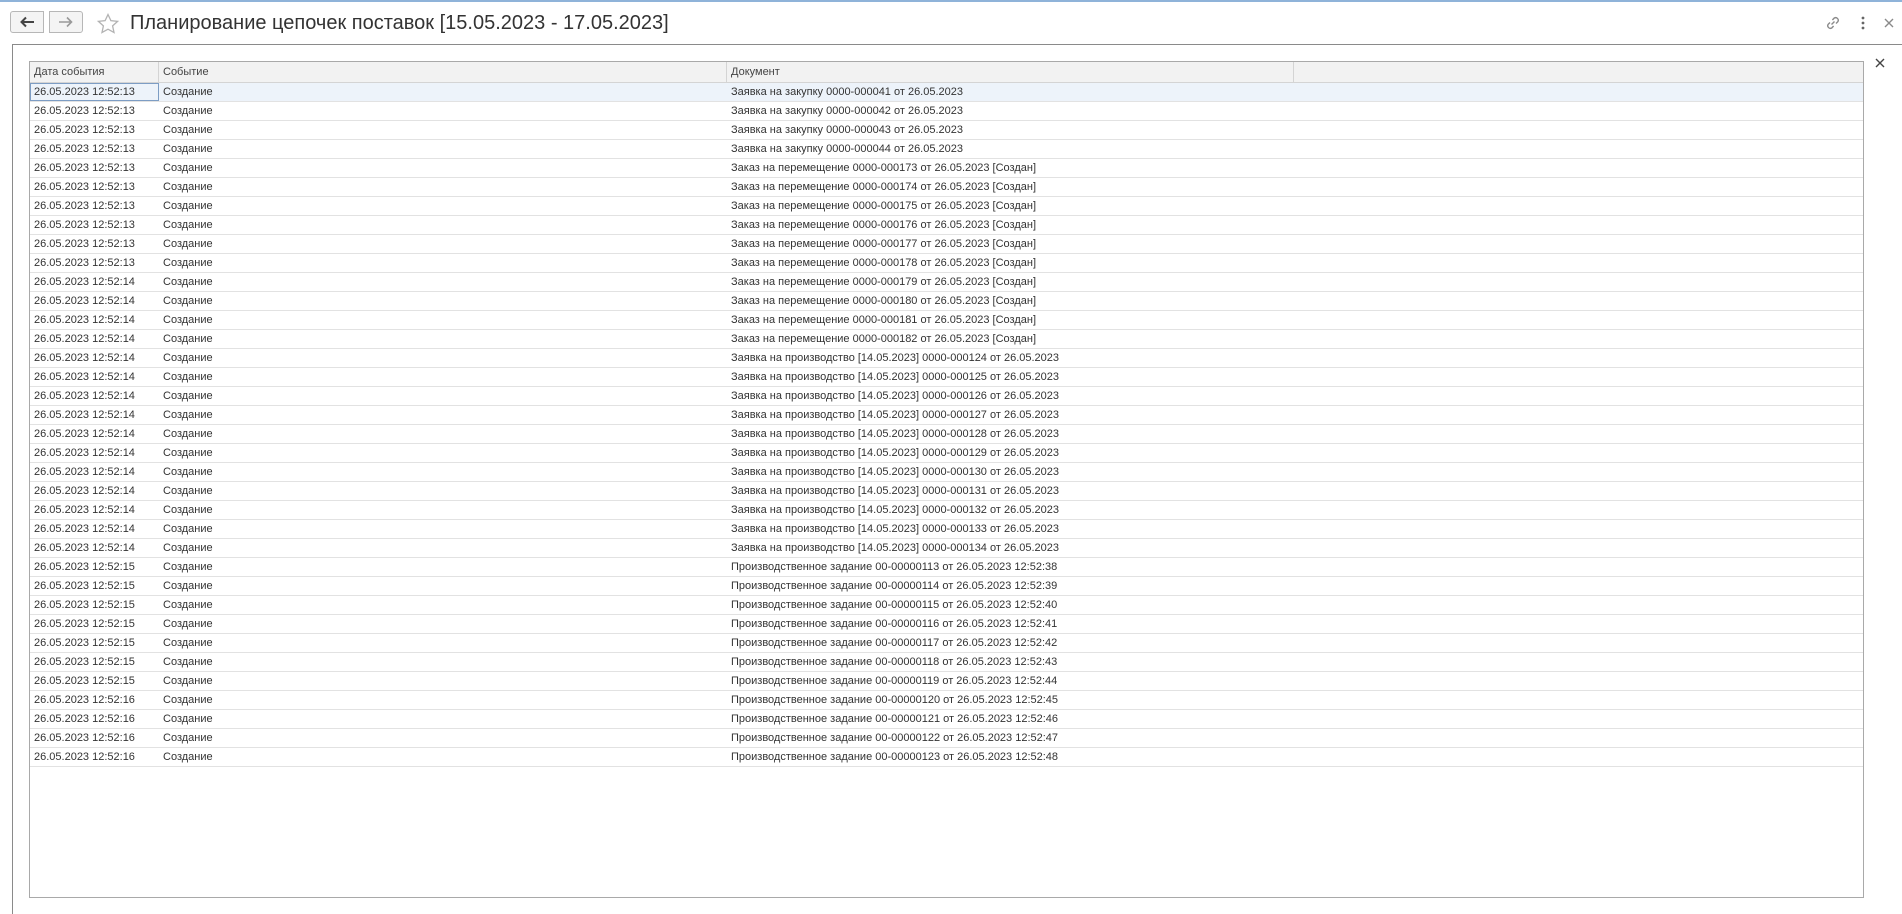 This screenshot has height=914, width=1902. I want to click on close-panel-button, so click(1880, 63).